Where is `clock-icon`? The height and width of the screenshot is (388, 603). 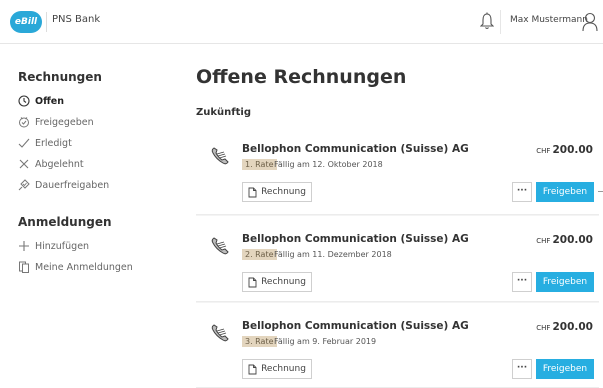 clock-icon is located at coordinates (24, 101).